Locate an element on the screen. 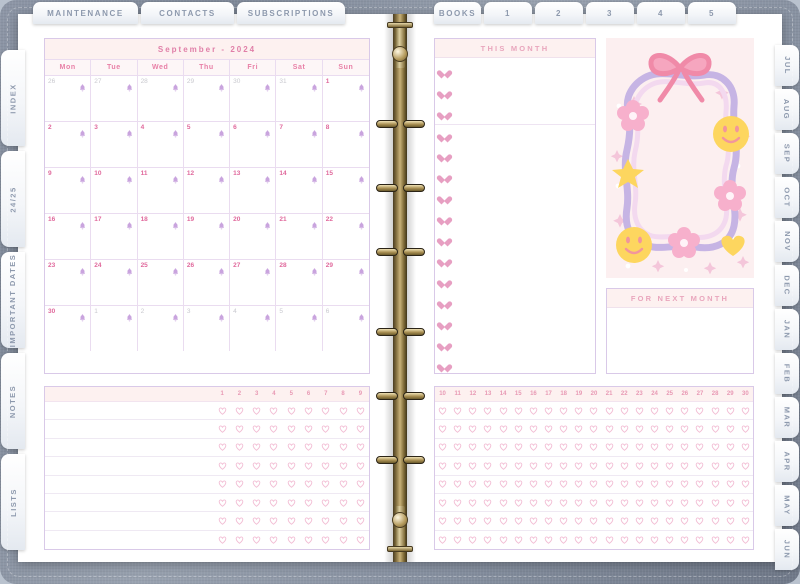  calendar-day-cell: 24 is located at coordinates (114, 282).